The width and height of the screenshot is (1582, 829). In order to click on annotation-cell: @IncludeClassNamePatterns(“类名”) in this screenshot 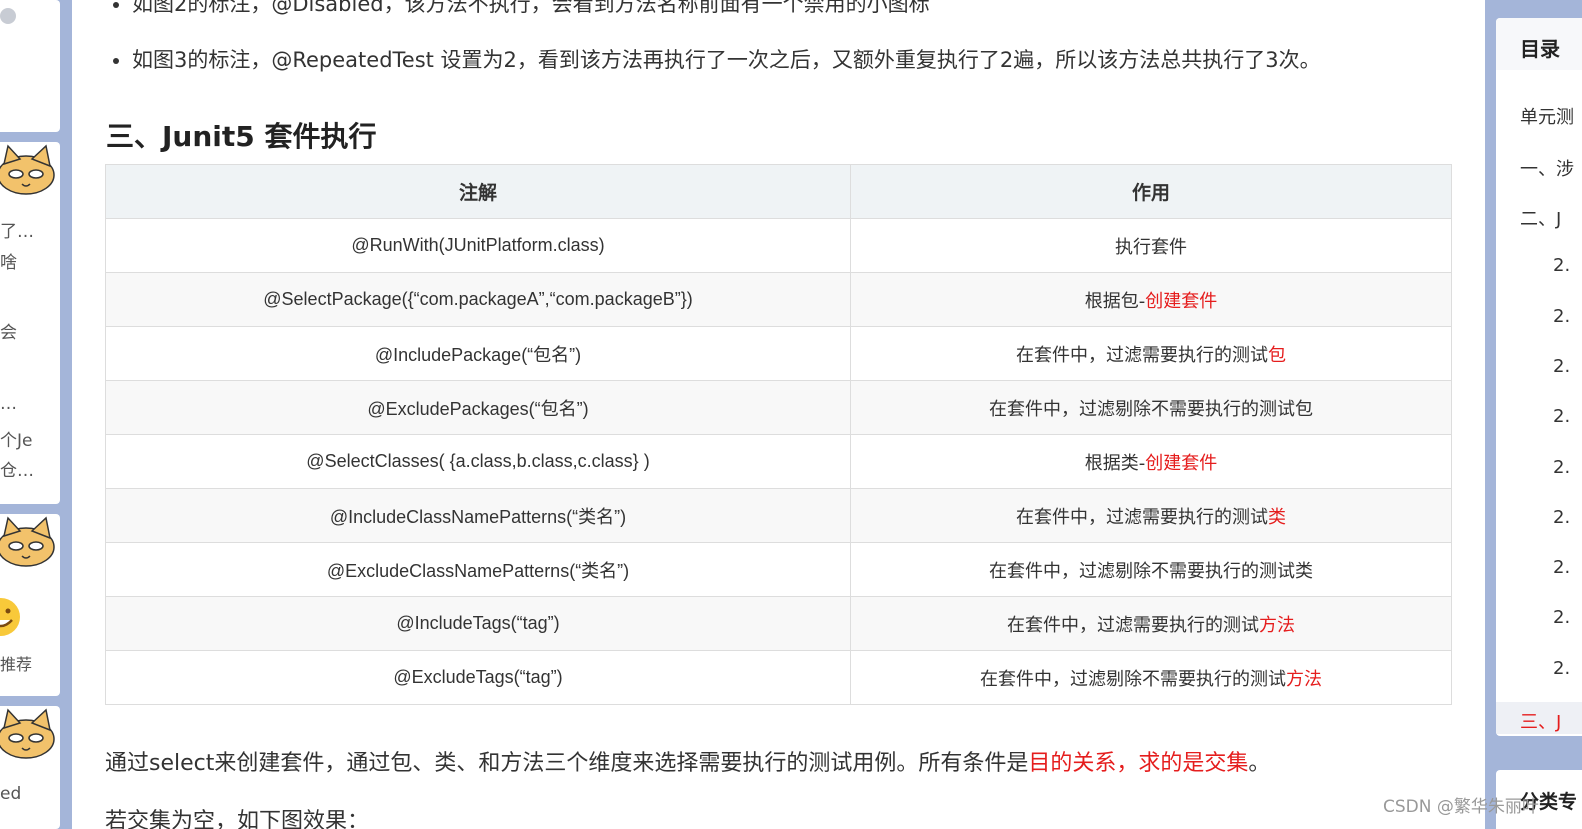, I will do `click(478, 515)`.